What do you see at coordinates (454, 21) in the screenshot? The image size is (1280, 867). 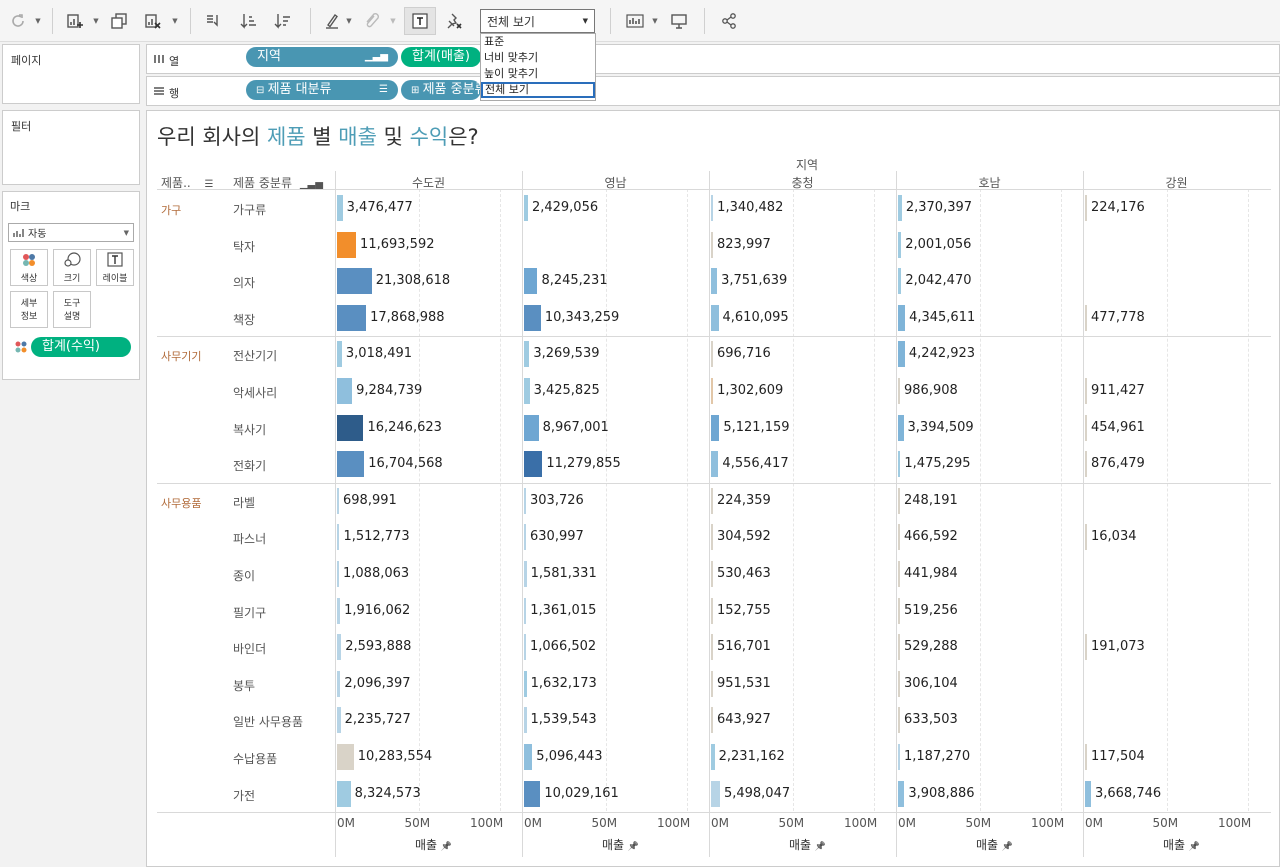 I see `fix-axes-icon` at bounding box center [454, 21].